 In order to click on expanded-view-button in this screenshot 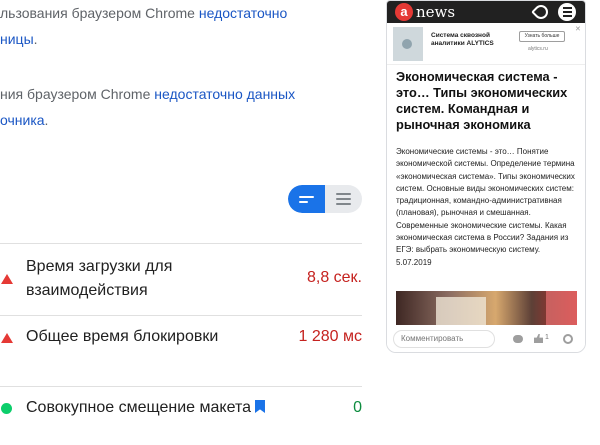, I will do `click(343, 199)`.